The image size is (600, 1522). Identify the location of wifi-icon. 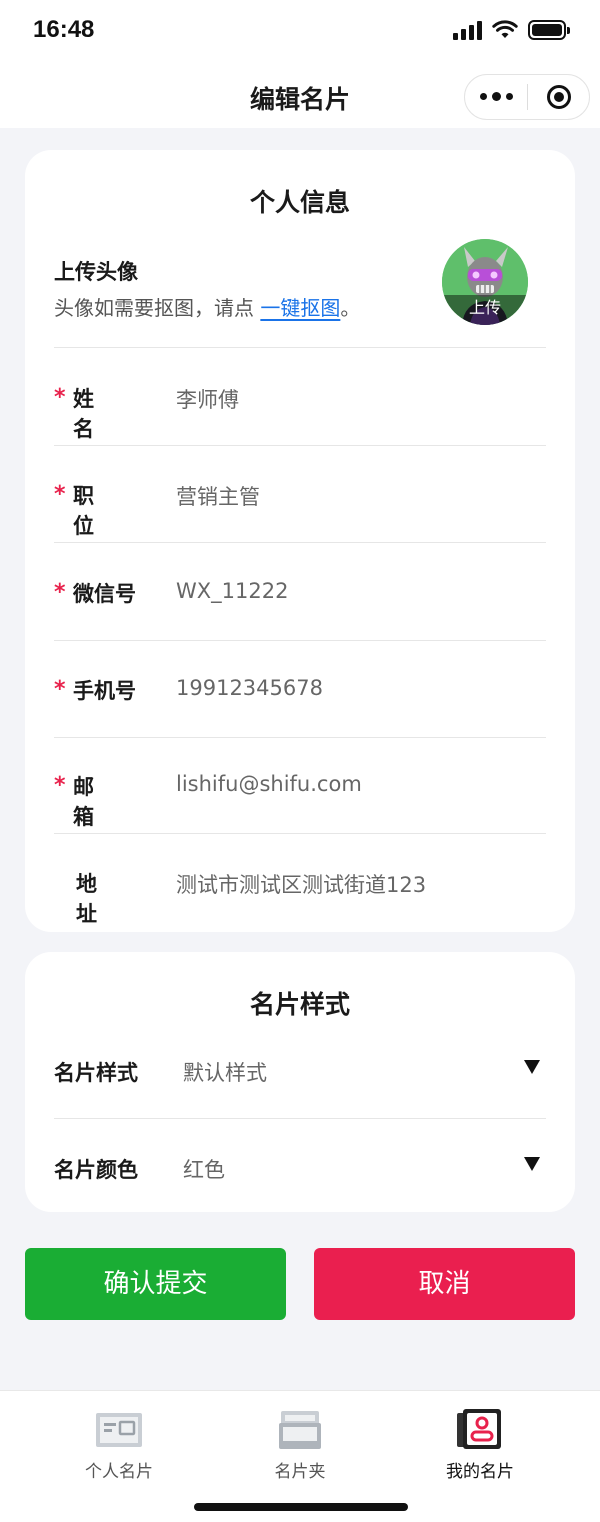
(505, 29).